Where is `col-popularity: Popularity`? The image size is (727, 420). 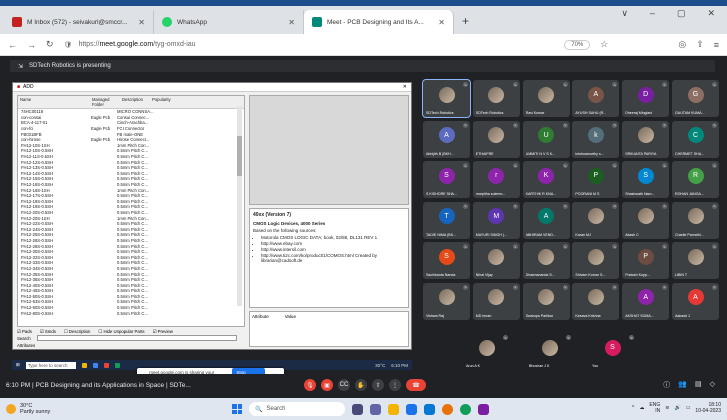 col-popularity: Popularity is located at coordinates (167, 102).